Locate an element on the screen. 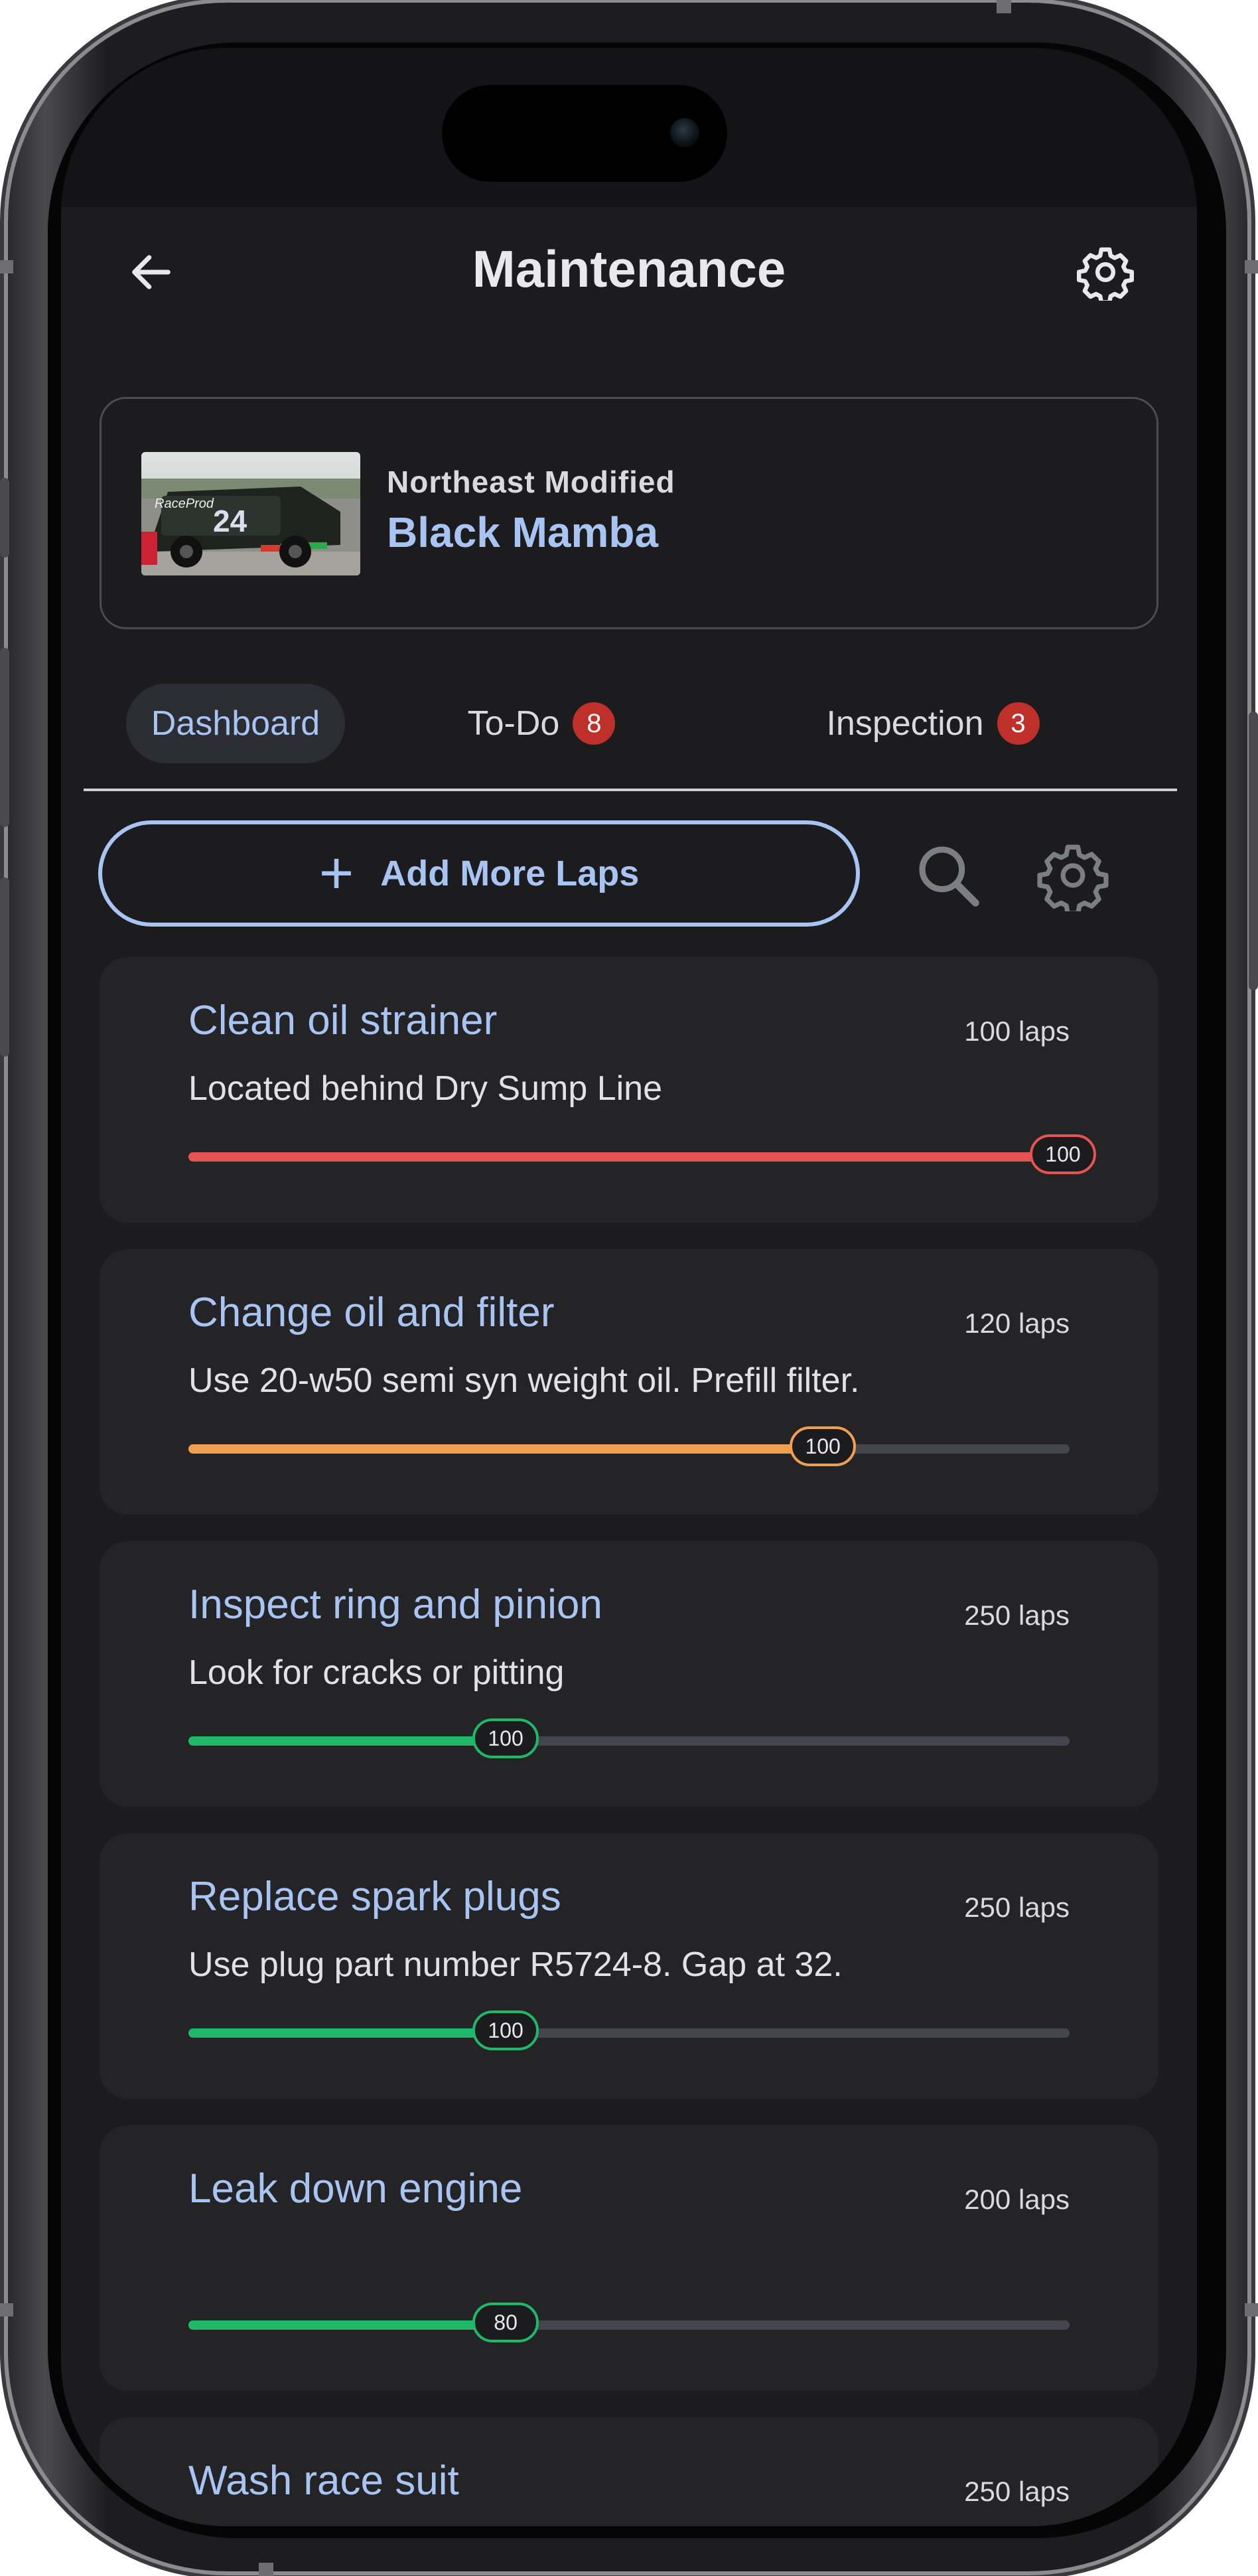 The height and width of the screenshot is (2576, 1258). progress-track: 80 is located at coordinates (629, 2323).